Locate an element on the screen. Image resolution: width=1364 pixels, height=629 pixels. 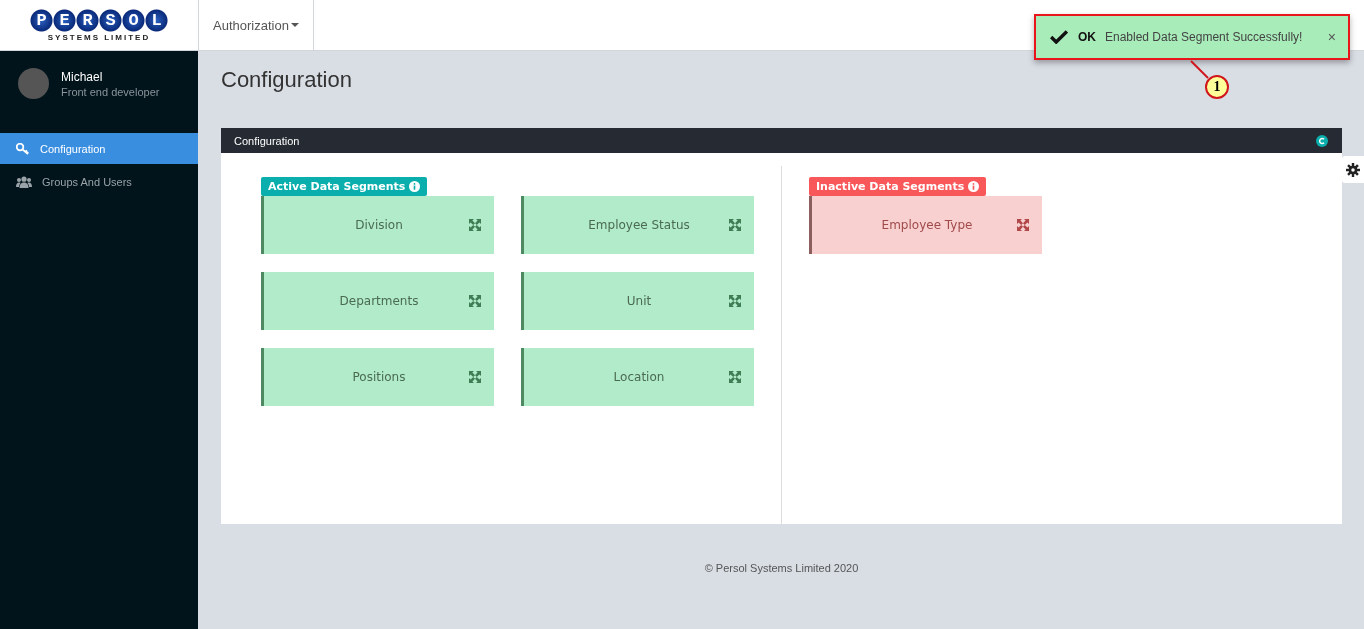
user-name: Michael is located at coordinates (82, 76).